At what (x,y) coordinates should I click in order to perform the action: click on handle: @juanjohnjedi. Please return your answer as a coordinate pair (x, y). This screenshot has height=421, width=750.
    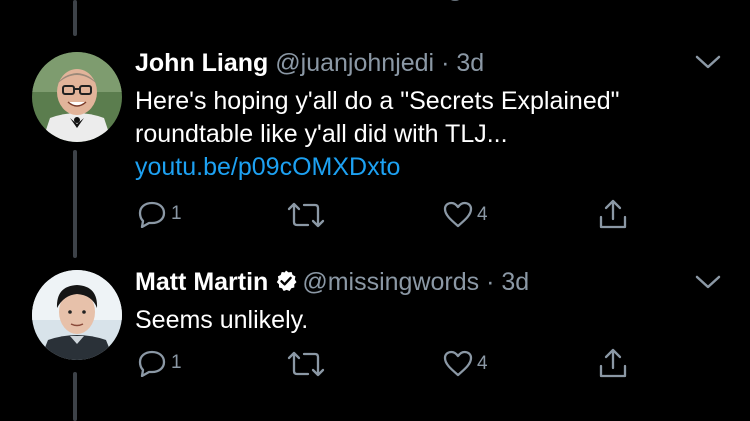
    Looking at the image, I should click on (354, 63).